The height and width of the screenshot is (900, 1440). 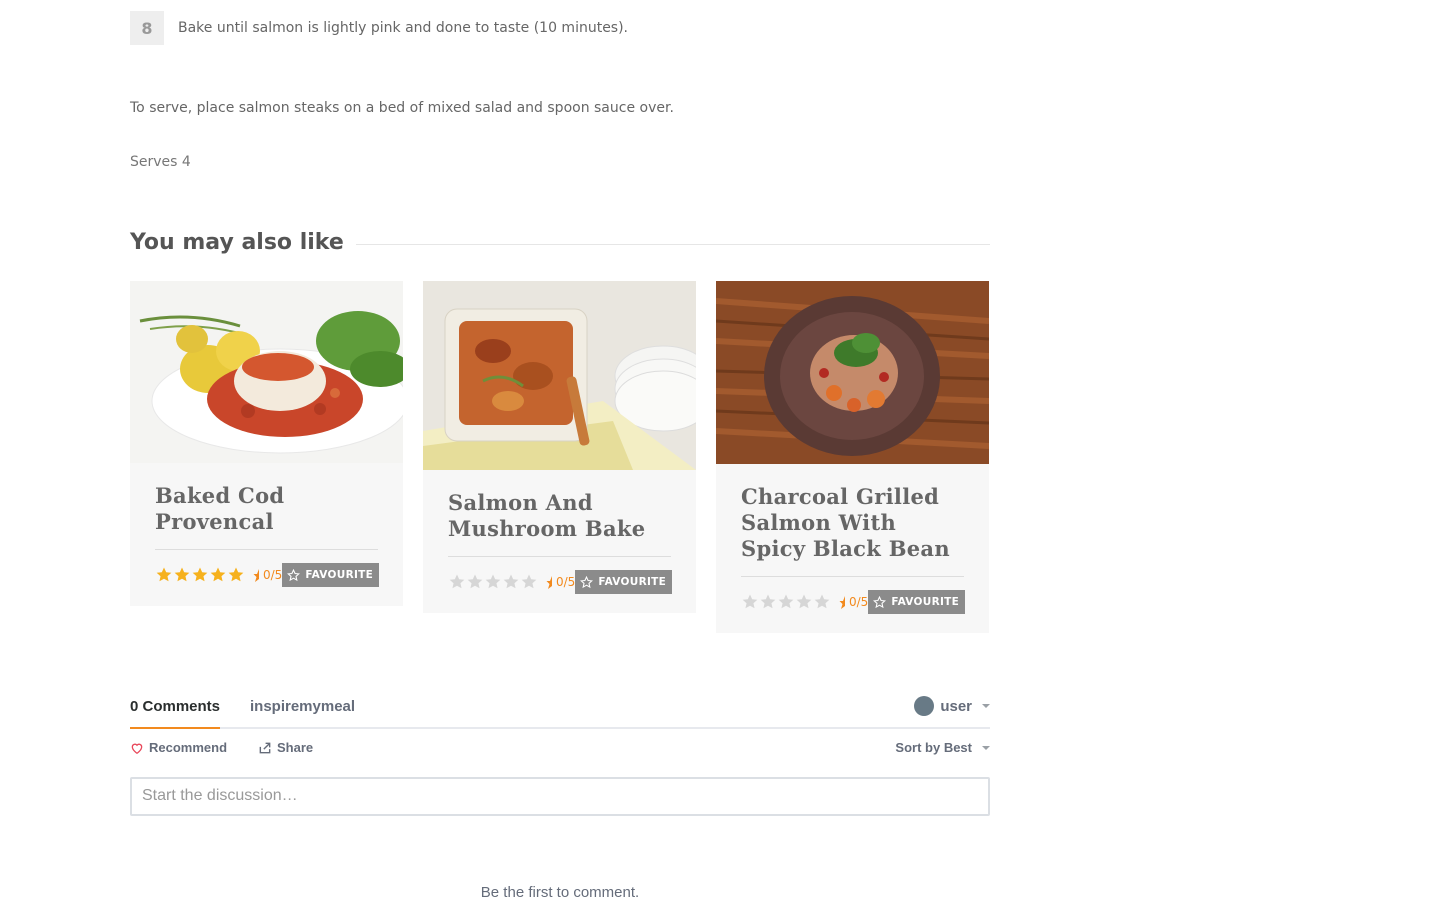 I want to click on recommend-button: Recommend, so click(x=178, y=747).